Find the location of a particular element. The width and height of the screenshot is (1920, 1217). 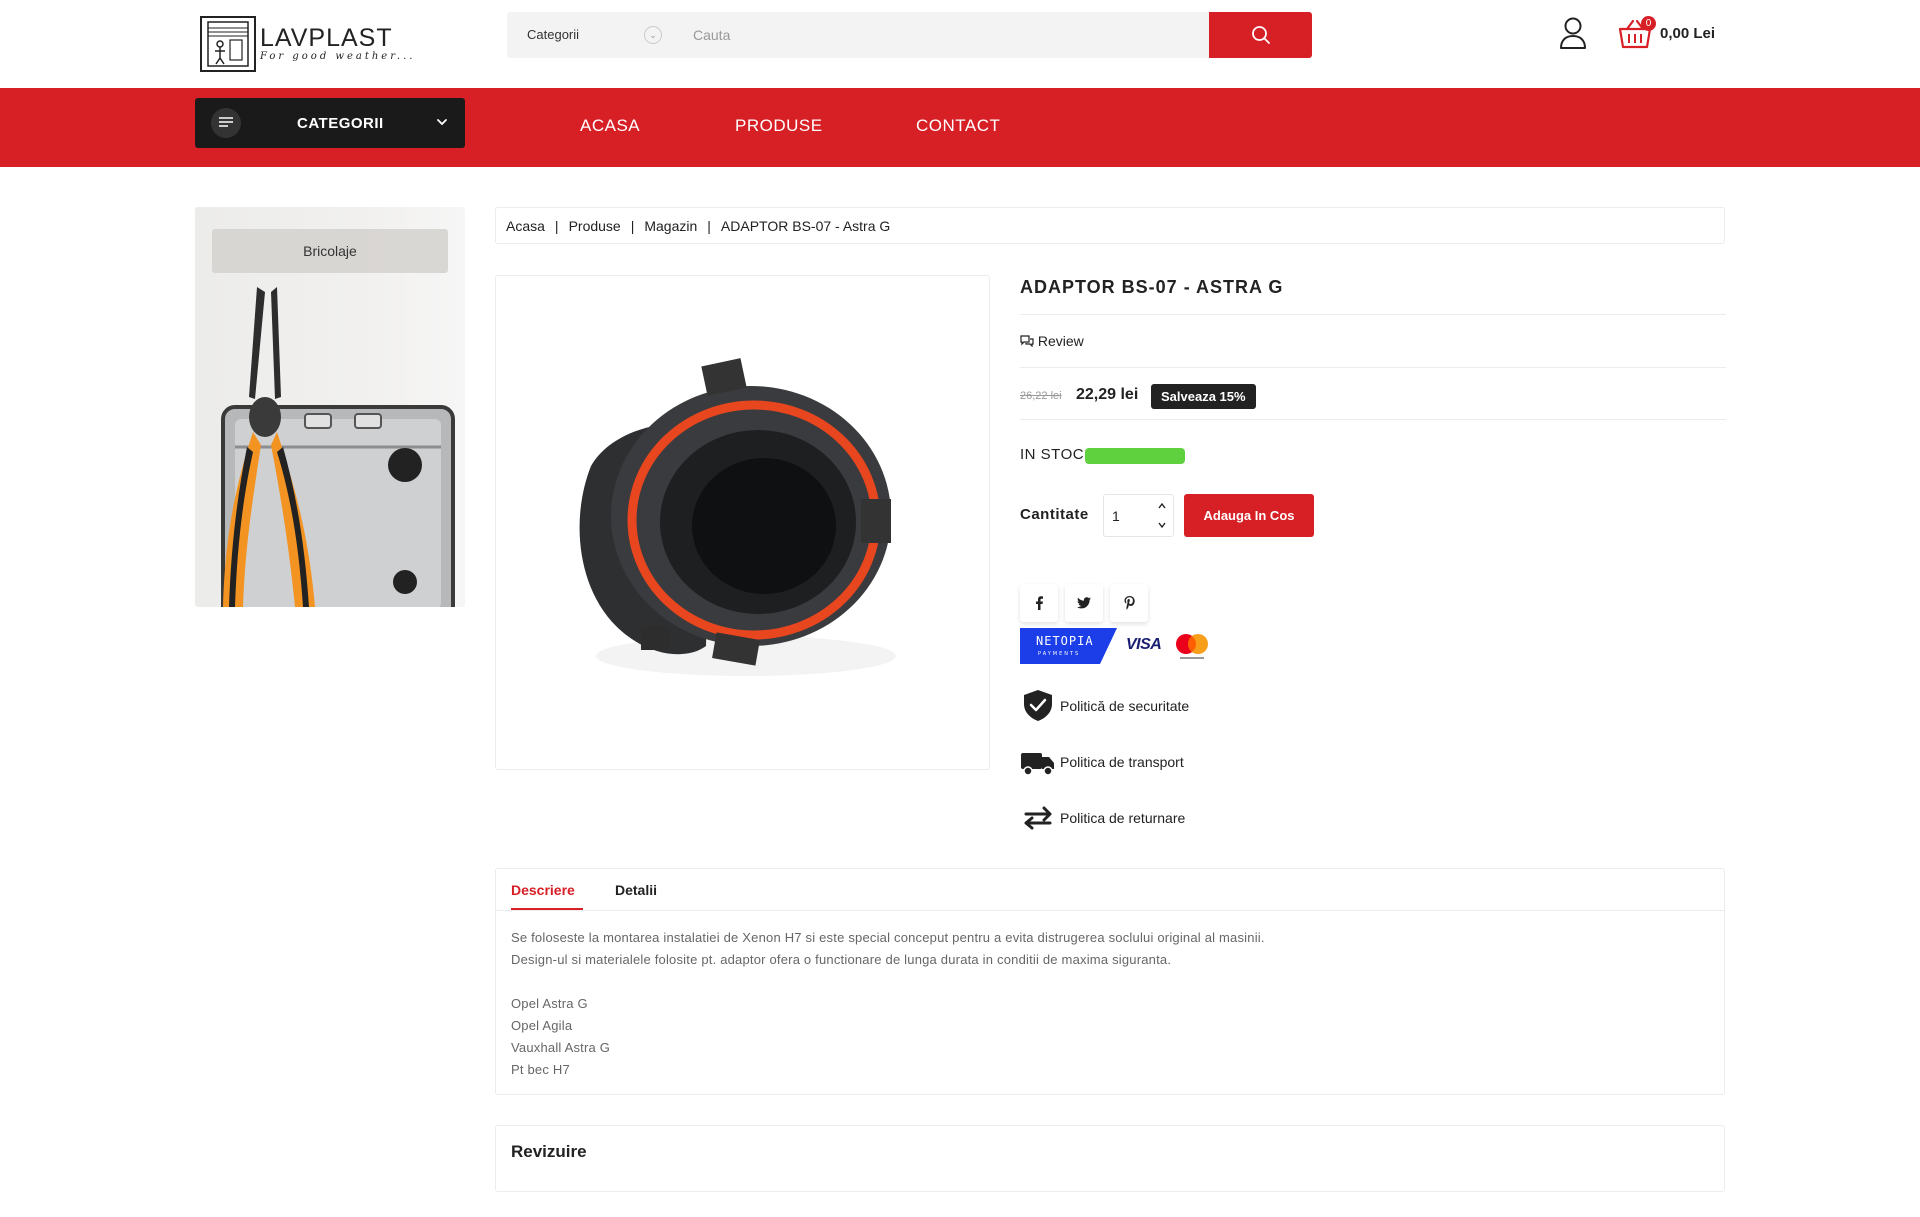

adaptor-product-image is located at coordinates (737, 517).